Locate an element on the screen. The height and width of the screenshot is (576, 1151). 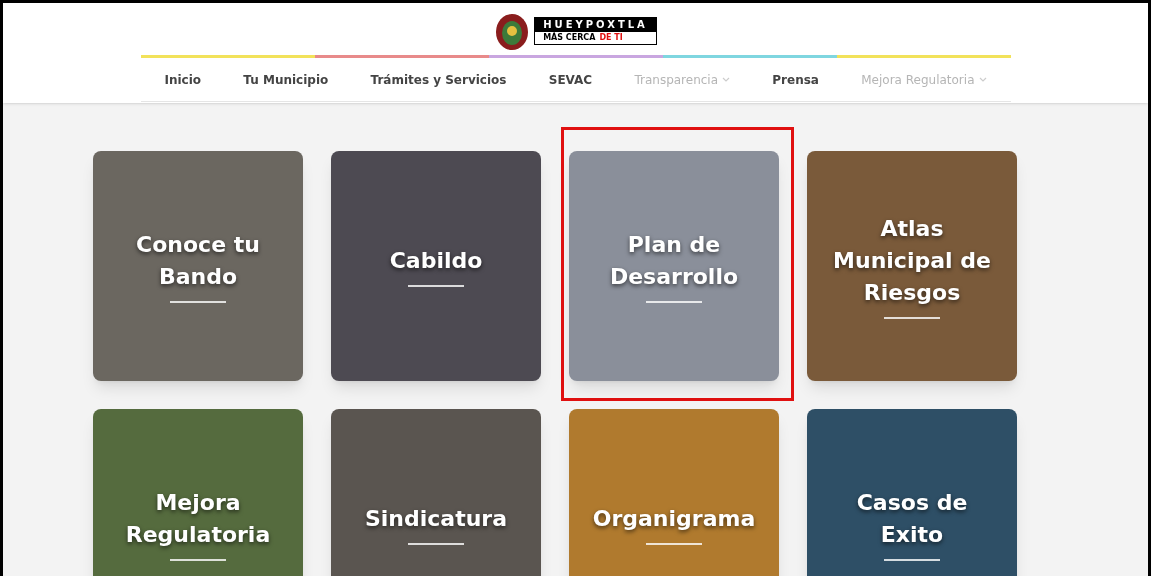
card: Organigrama is located at coordinates (674, 492).